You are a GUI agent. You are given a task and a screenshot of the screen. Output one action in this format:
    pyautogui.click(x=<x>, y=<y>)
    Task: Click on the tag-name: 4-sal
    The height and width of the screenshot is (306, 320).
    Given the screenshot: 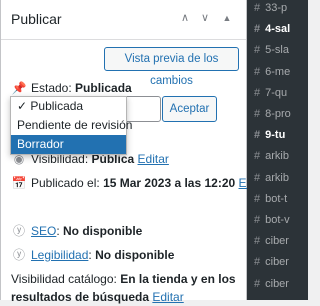 What is the action you would take?
    pyautogui.click(x=278, y=29)
    